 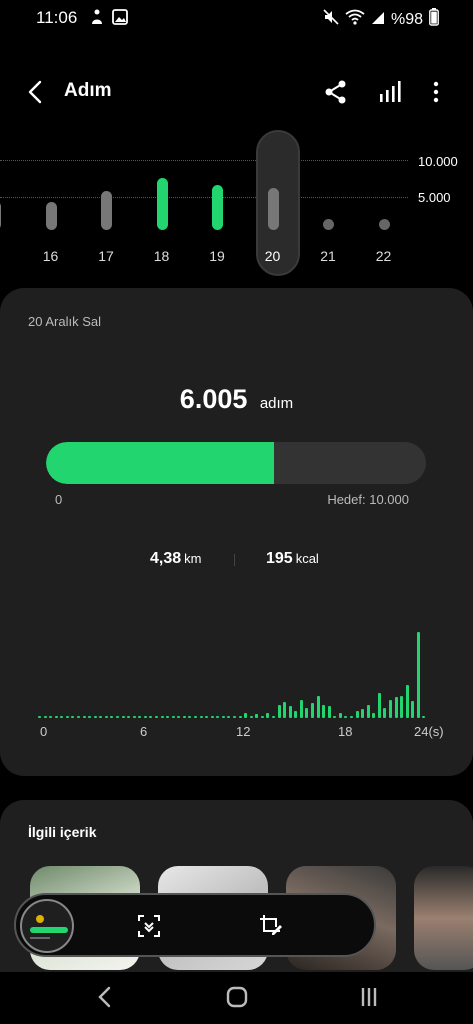 I want to click on crop-edit-icon, so click(x=271, y=925).